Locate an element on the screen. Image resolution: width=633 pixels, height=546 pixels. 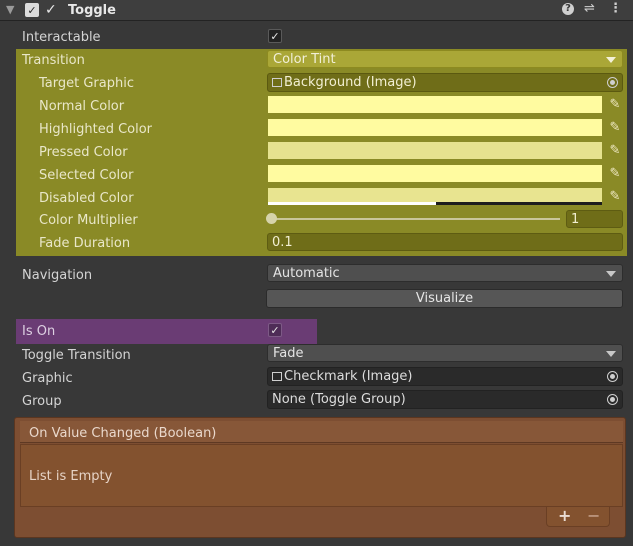
highlighted-color-label: Highlighted Color is located at coordinates (96, 129).